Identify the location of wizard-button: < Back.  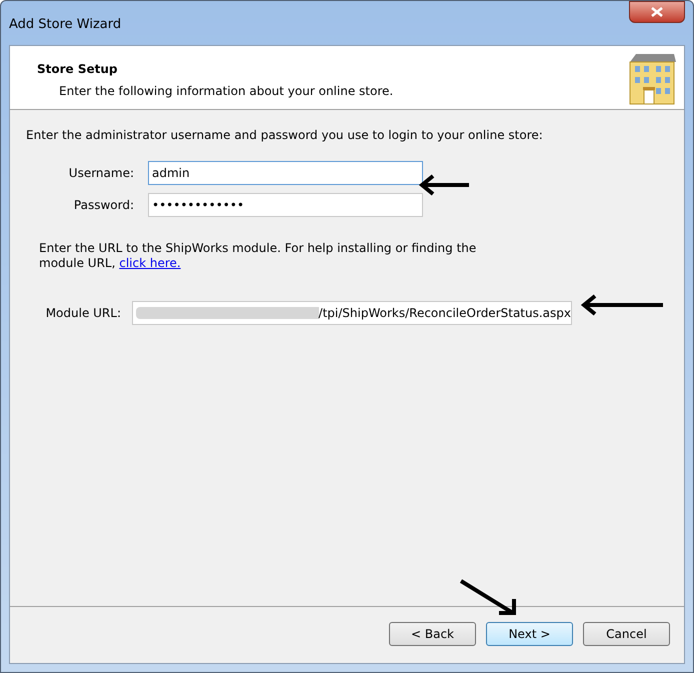
(432, 634).